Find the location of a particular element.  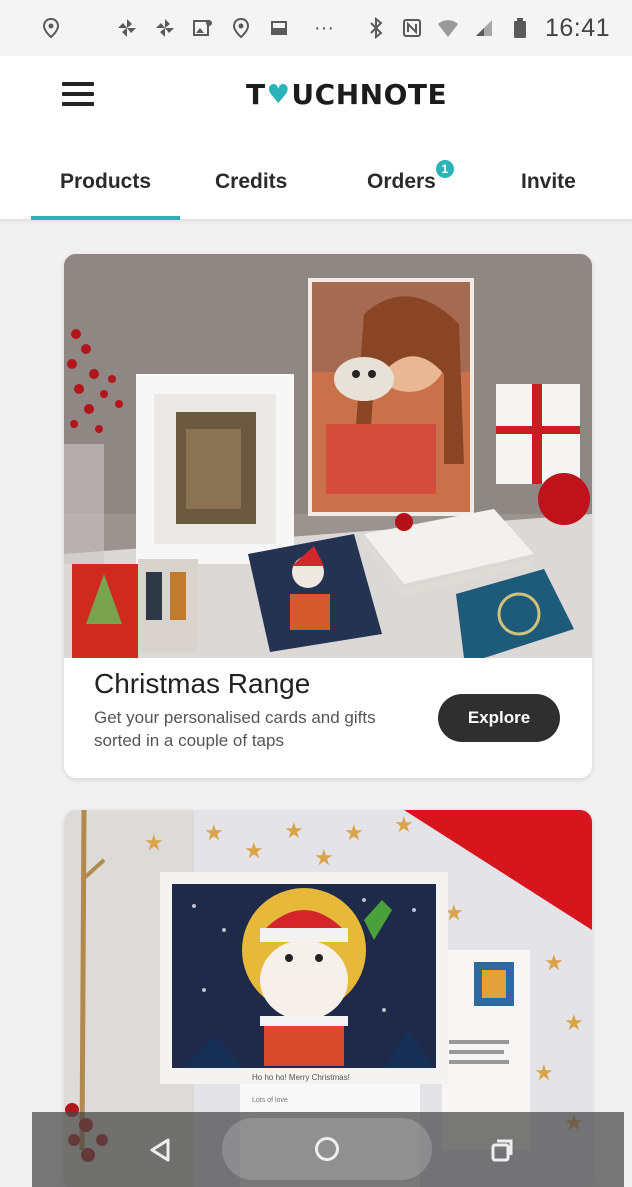

tab-orders-label: Orders is located at coordinates (401, 181).